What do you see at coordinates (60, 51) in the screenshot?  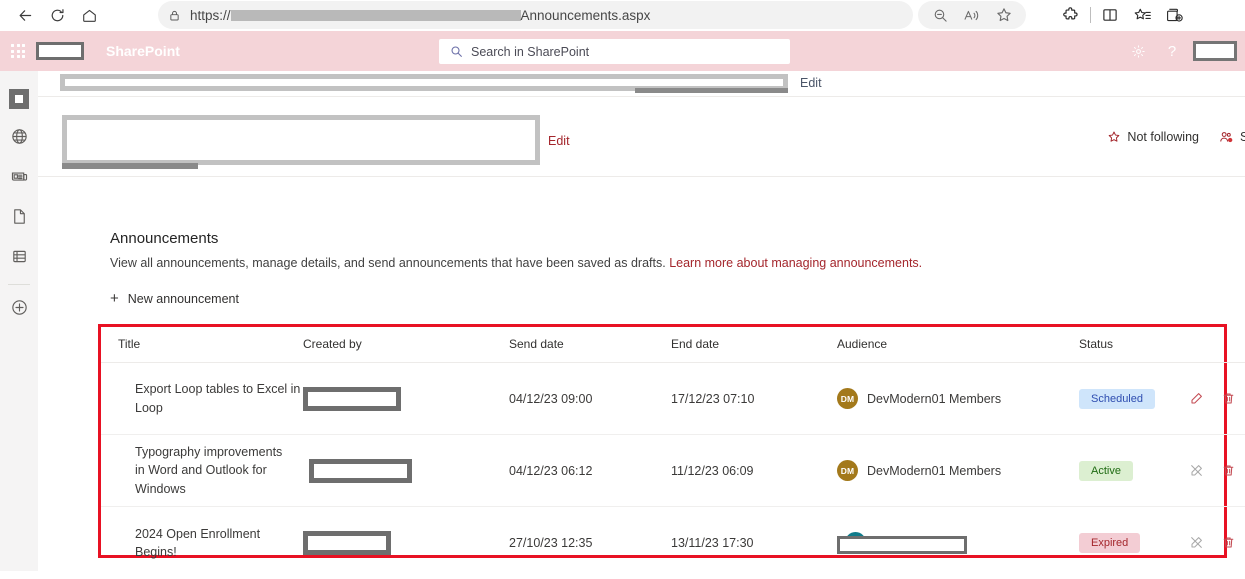 I see `tenant-logo-redaction` at bounding box center [60, 51].